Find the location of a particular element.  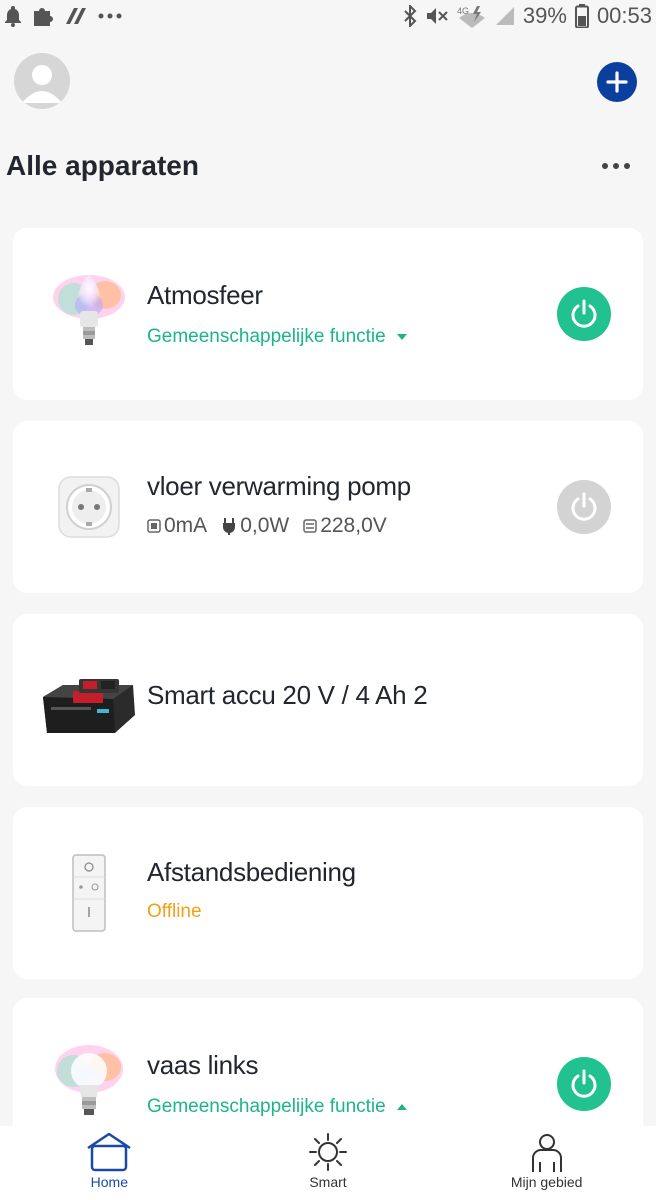

device-card-afstandsbediening: Afstandsbediening Offline is located at coordinates (328, 893).